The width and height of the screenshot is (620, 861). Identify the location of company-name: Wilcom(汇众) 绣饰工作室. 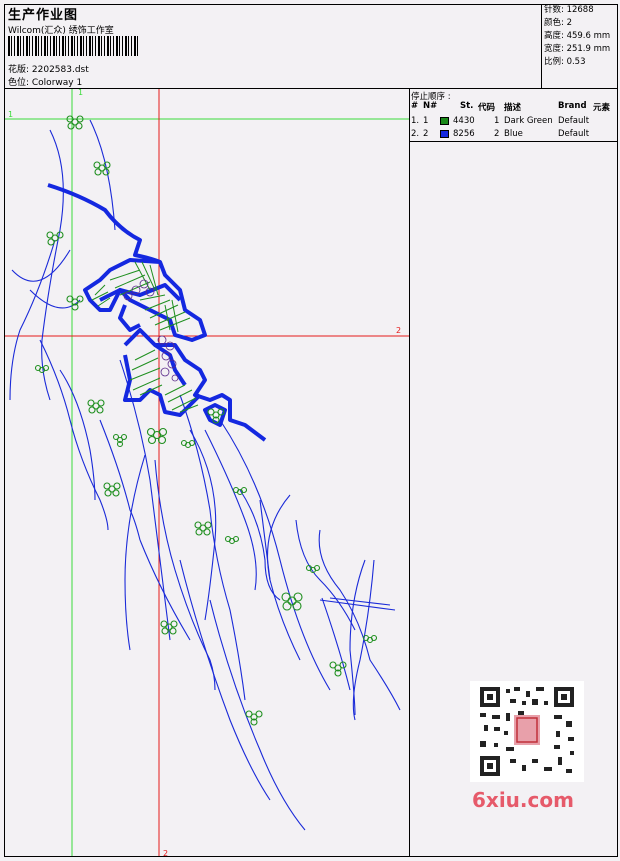
(61, 31).